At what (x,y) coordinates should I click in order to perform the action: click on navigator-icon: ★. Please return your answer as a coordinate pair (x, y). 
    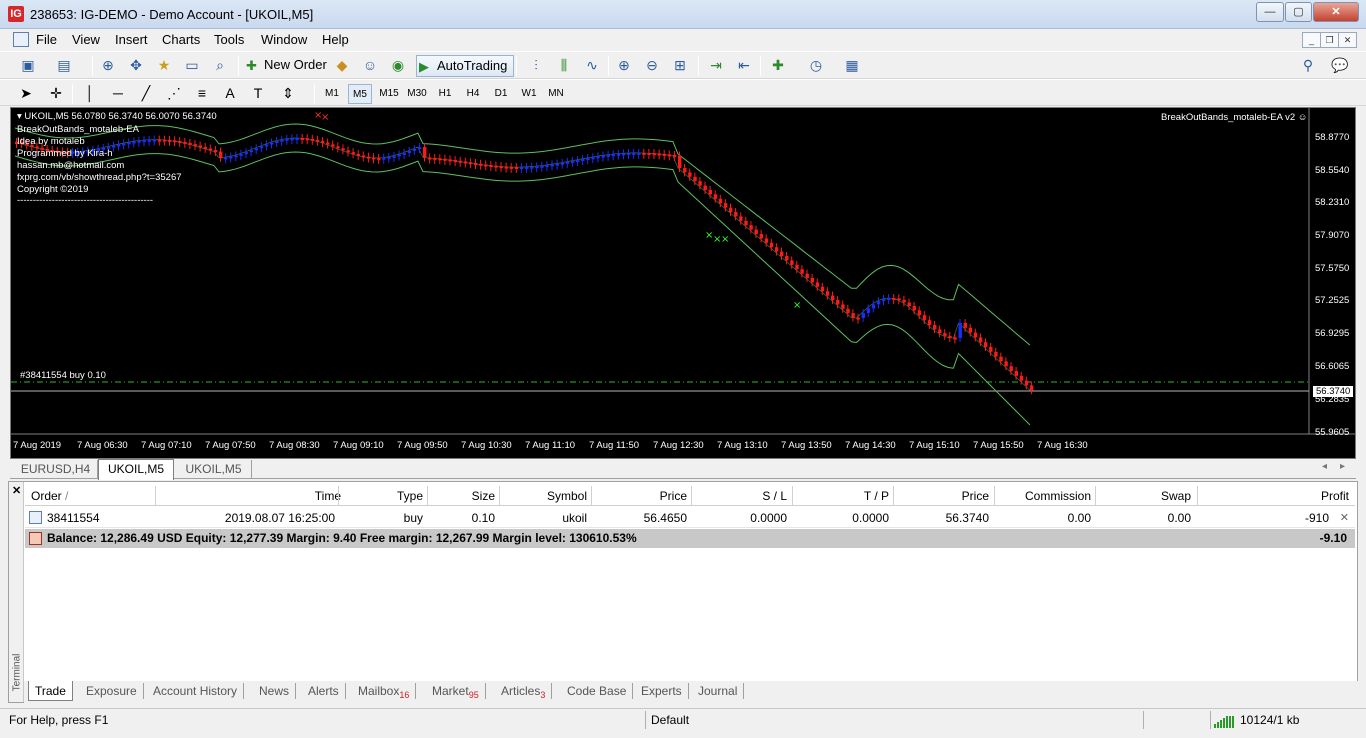
    Looking at the image, I should click on (164, 65).